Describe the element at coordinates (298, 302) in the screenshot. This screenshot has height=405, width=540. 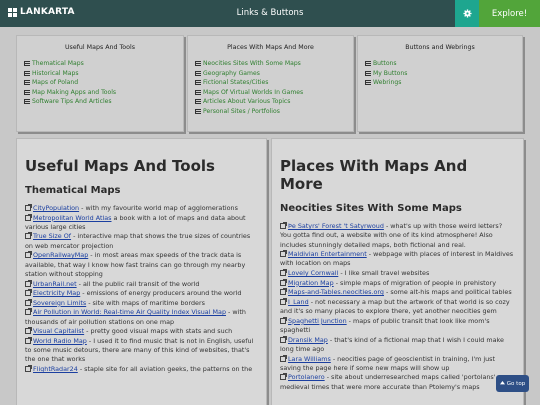
I see `external-link: I_Land` at that location.